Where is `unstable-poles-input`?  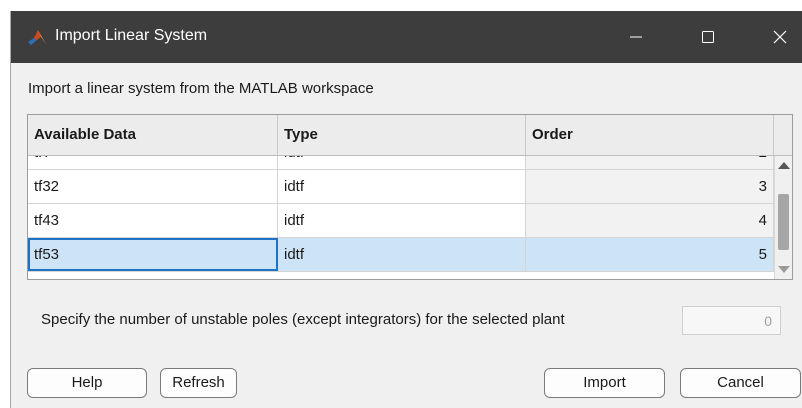
unstable-poles-input is located at coordinates (731, 320).